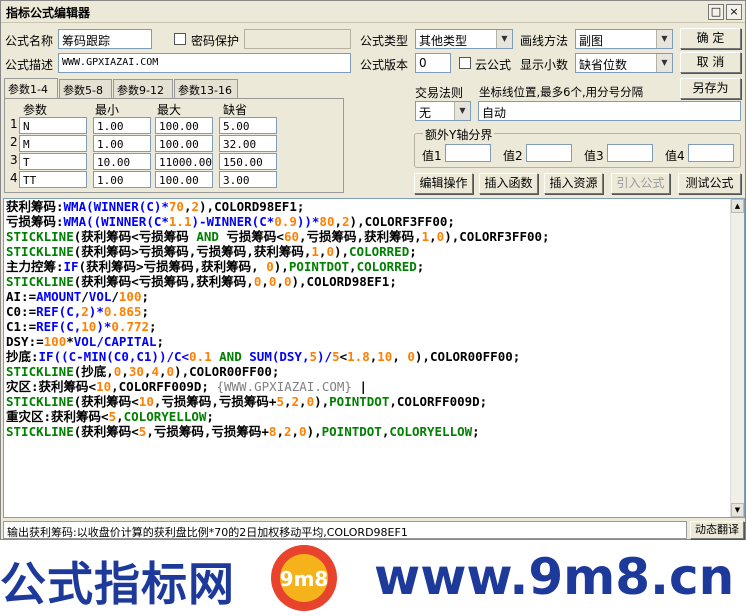  Describe the element at coordinates (71, 266) in the screenshot. I see `code-token: IF` at that location.